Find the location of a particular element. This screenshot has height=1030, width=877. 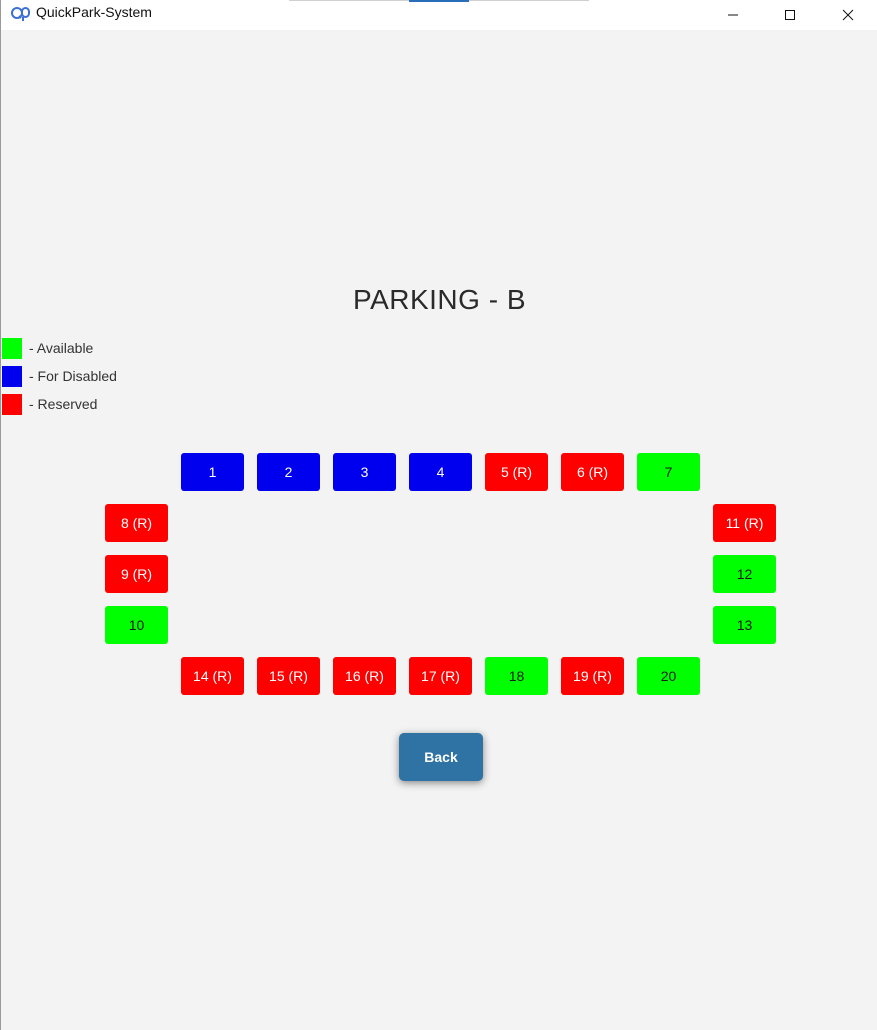

back-button: Back is located at coordinates (441, 757).